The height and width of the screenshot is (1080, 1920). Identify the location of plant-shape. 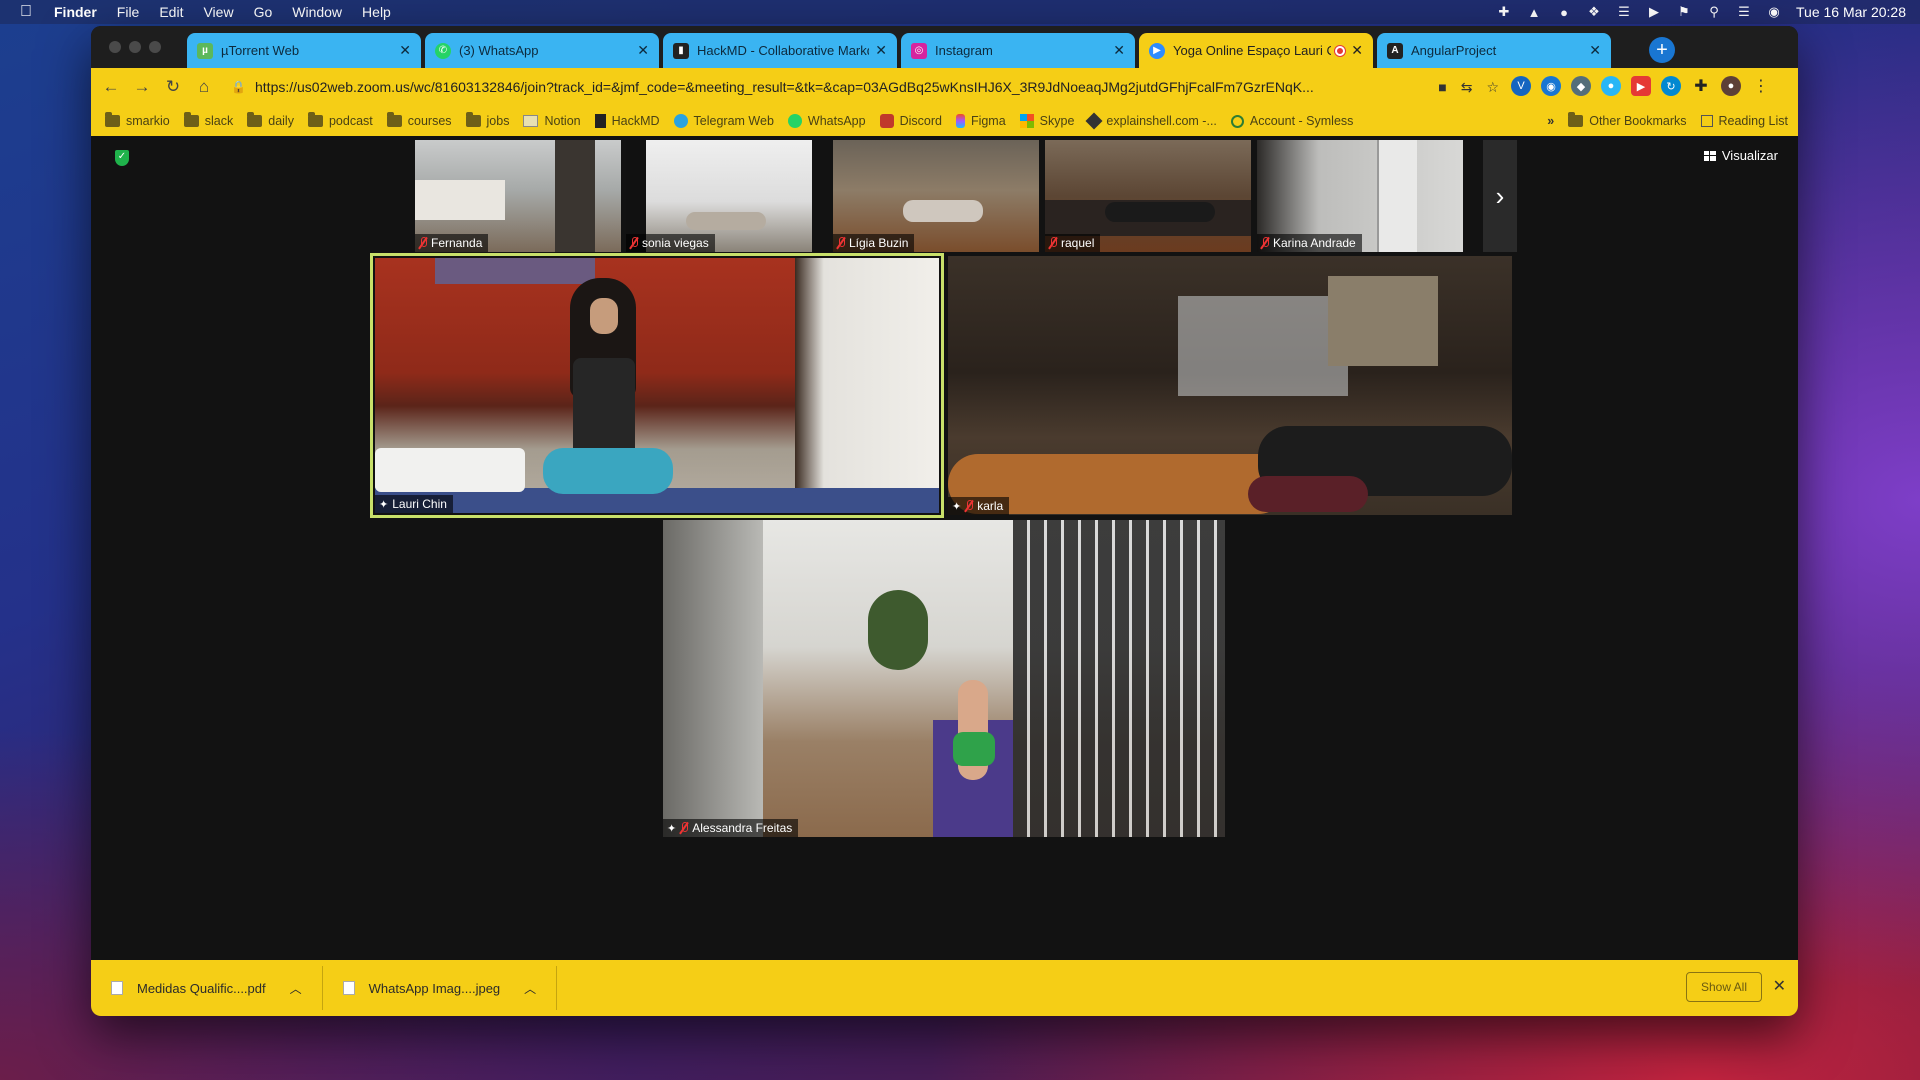
(898, 630).